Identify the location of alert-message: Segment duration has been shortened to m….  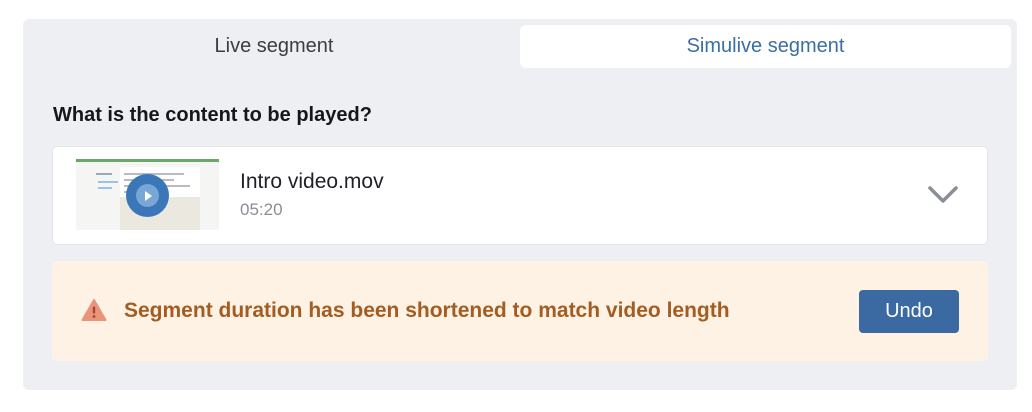
(427, 310).